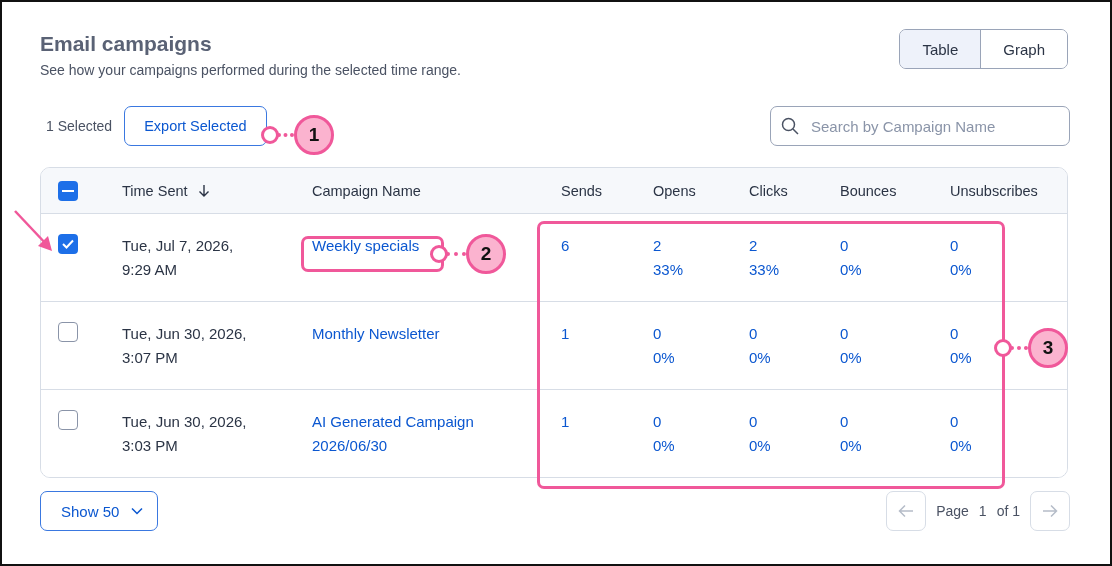 Image resolution: width=1112 pixels, height=566 pixels. I want to click on column-header: Unsubscribes, so click(1008, 190).